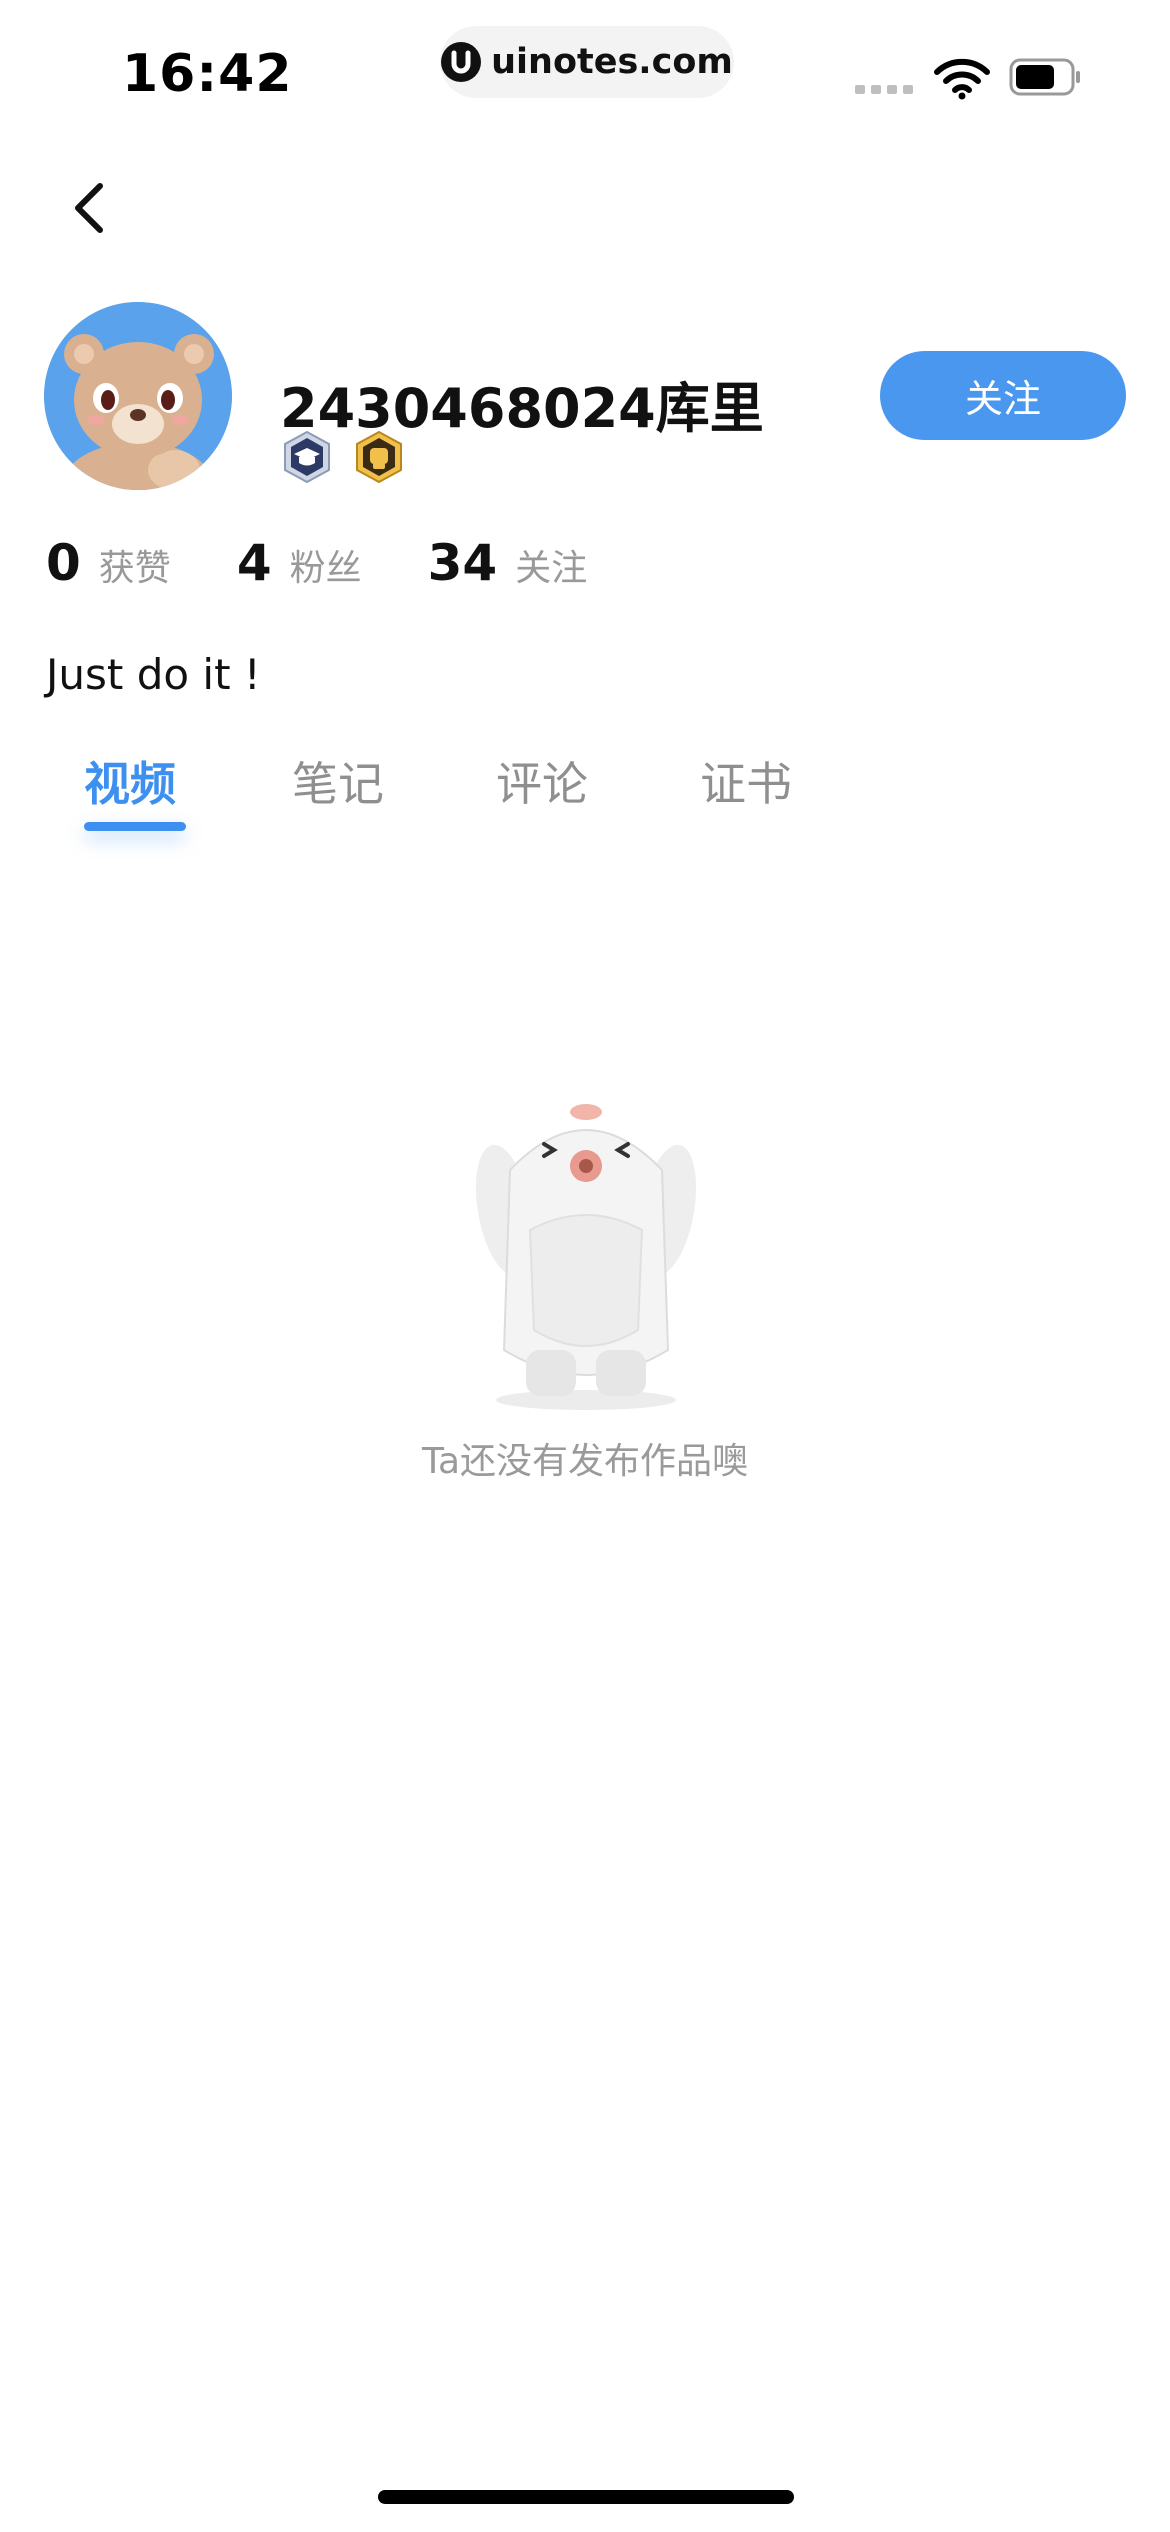  What do you see at coordinates (134, 568) in the screenshot?
I see `stat-label: 获赞` at bounding box center [134, 568].